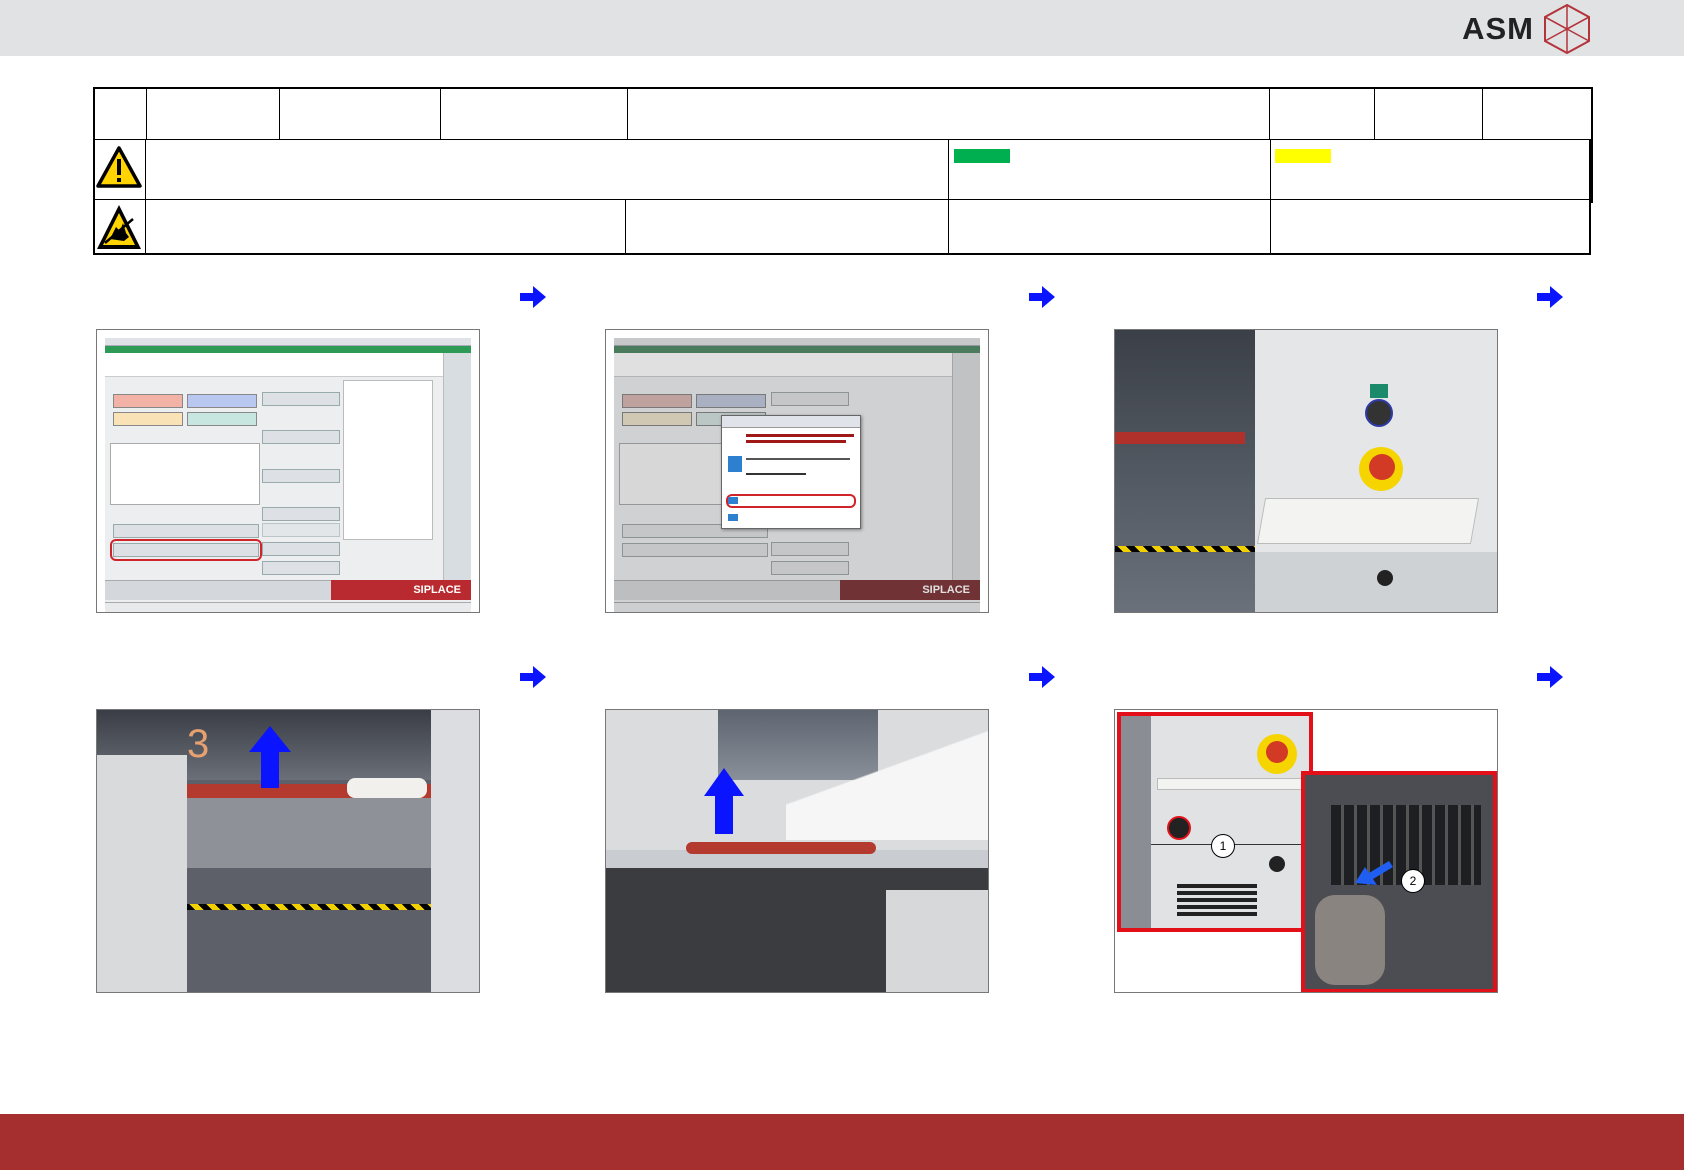  I want to click on info-icon, so click(735, 464).